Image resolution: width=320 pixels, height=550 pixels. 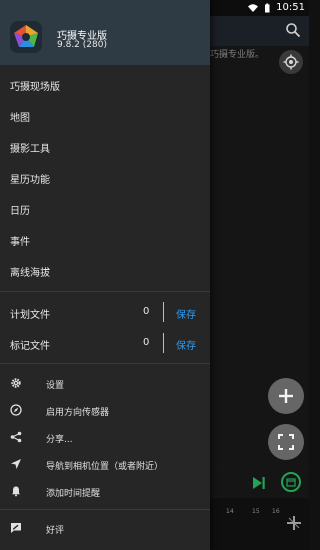 I want to click on review-item: 好评, so click(x=105, y=529).